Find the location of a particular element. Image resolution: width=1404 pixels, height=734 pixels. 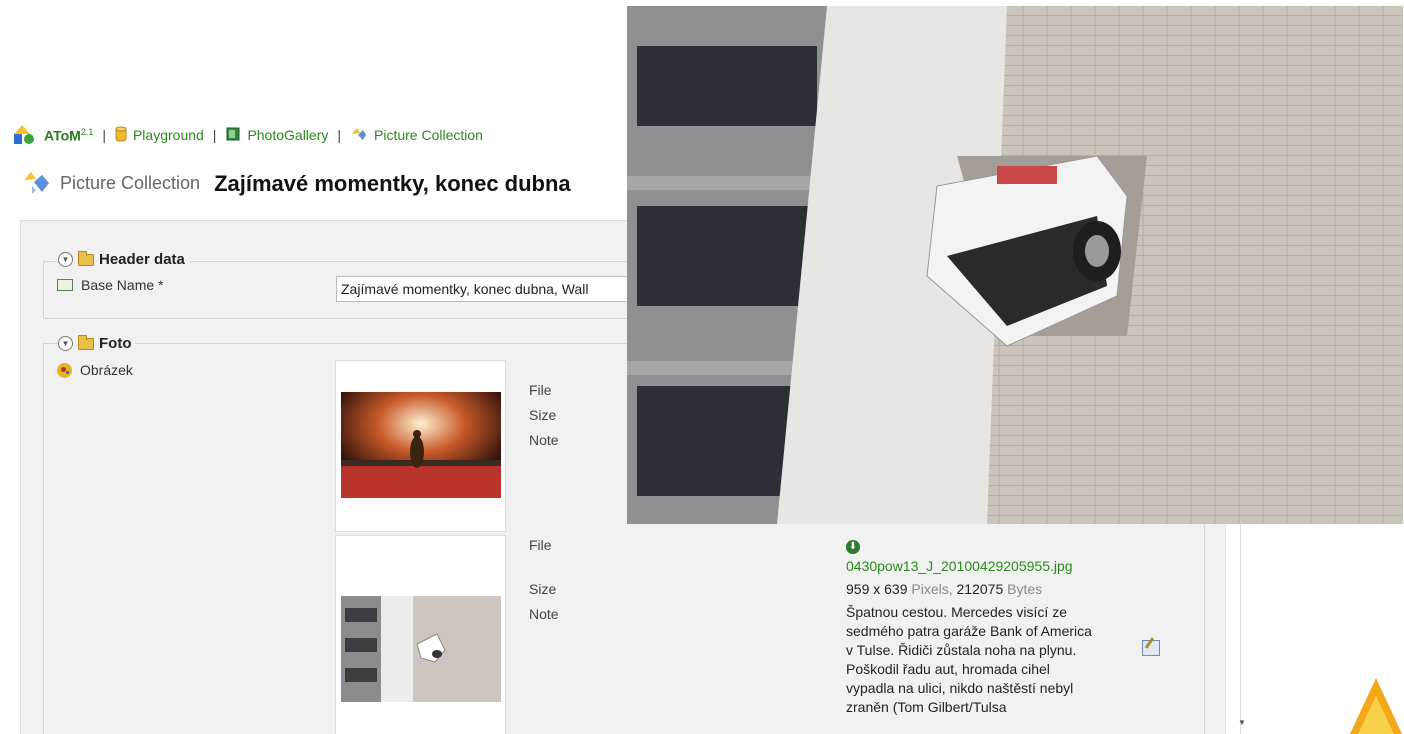

obrazek-label: Obrázek is located at coordinates (95, 370).